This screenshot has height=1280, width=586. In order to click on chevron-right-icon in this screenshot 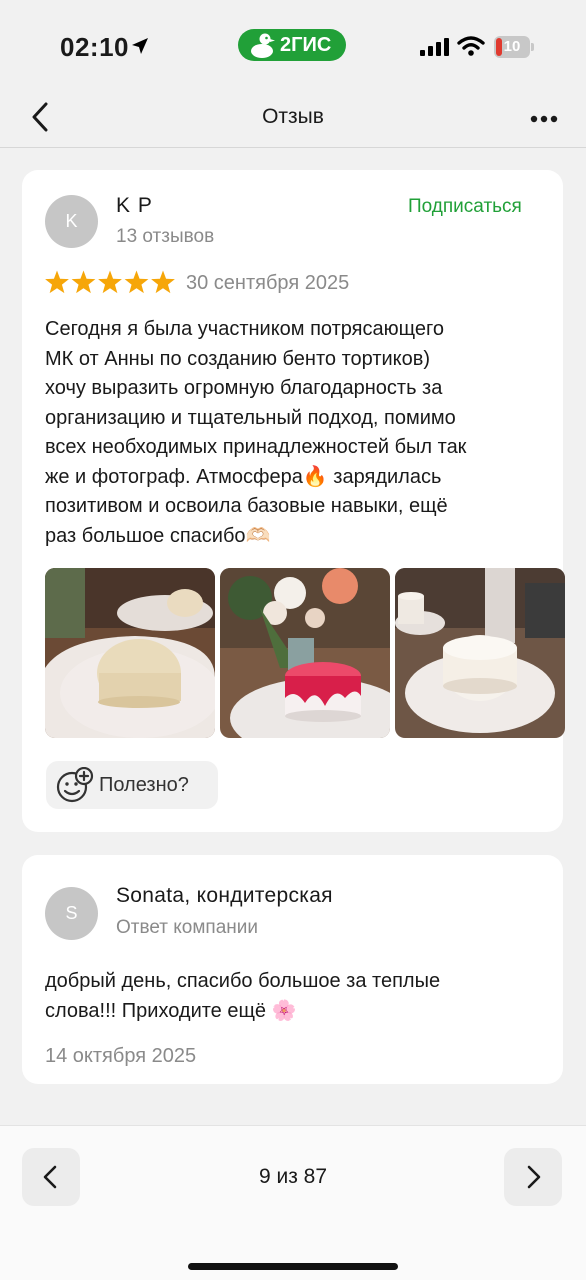, I will do `click(534, 1177)`.